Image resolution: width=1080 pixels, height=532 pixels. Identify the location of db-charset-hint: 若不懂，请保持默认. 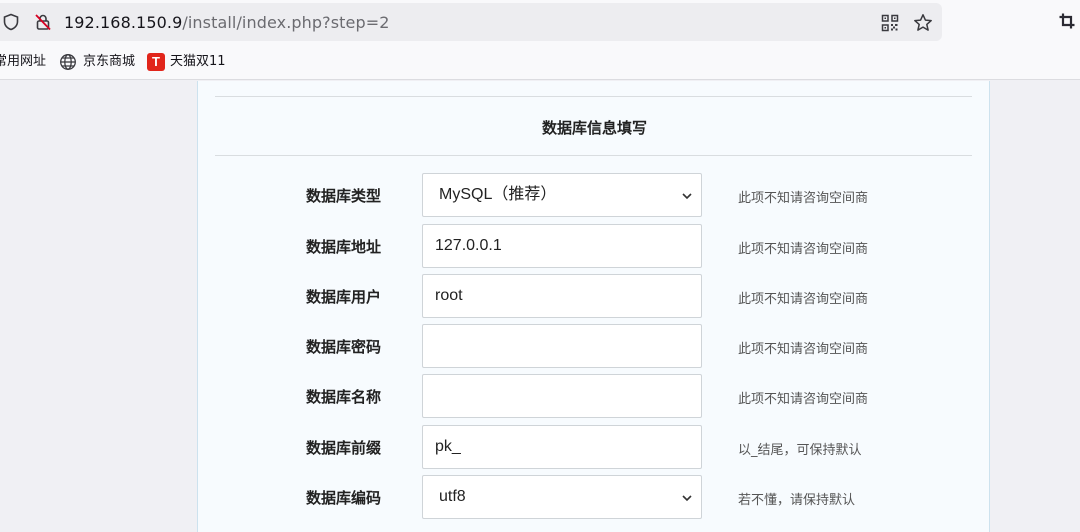
(797, 500).